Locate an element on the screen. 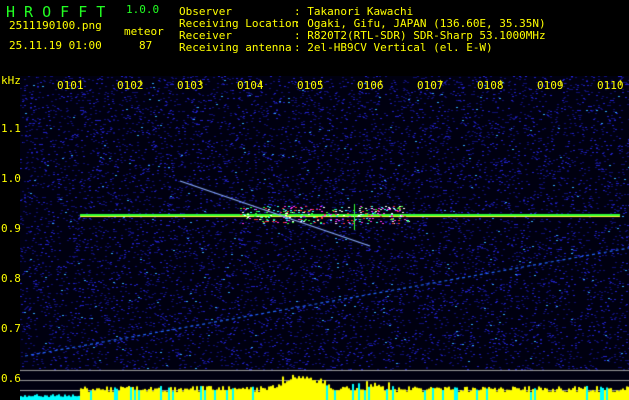 This screenshot has height=400, width=629. x-tick-label: 0104 is located at coordinates (250, 85).